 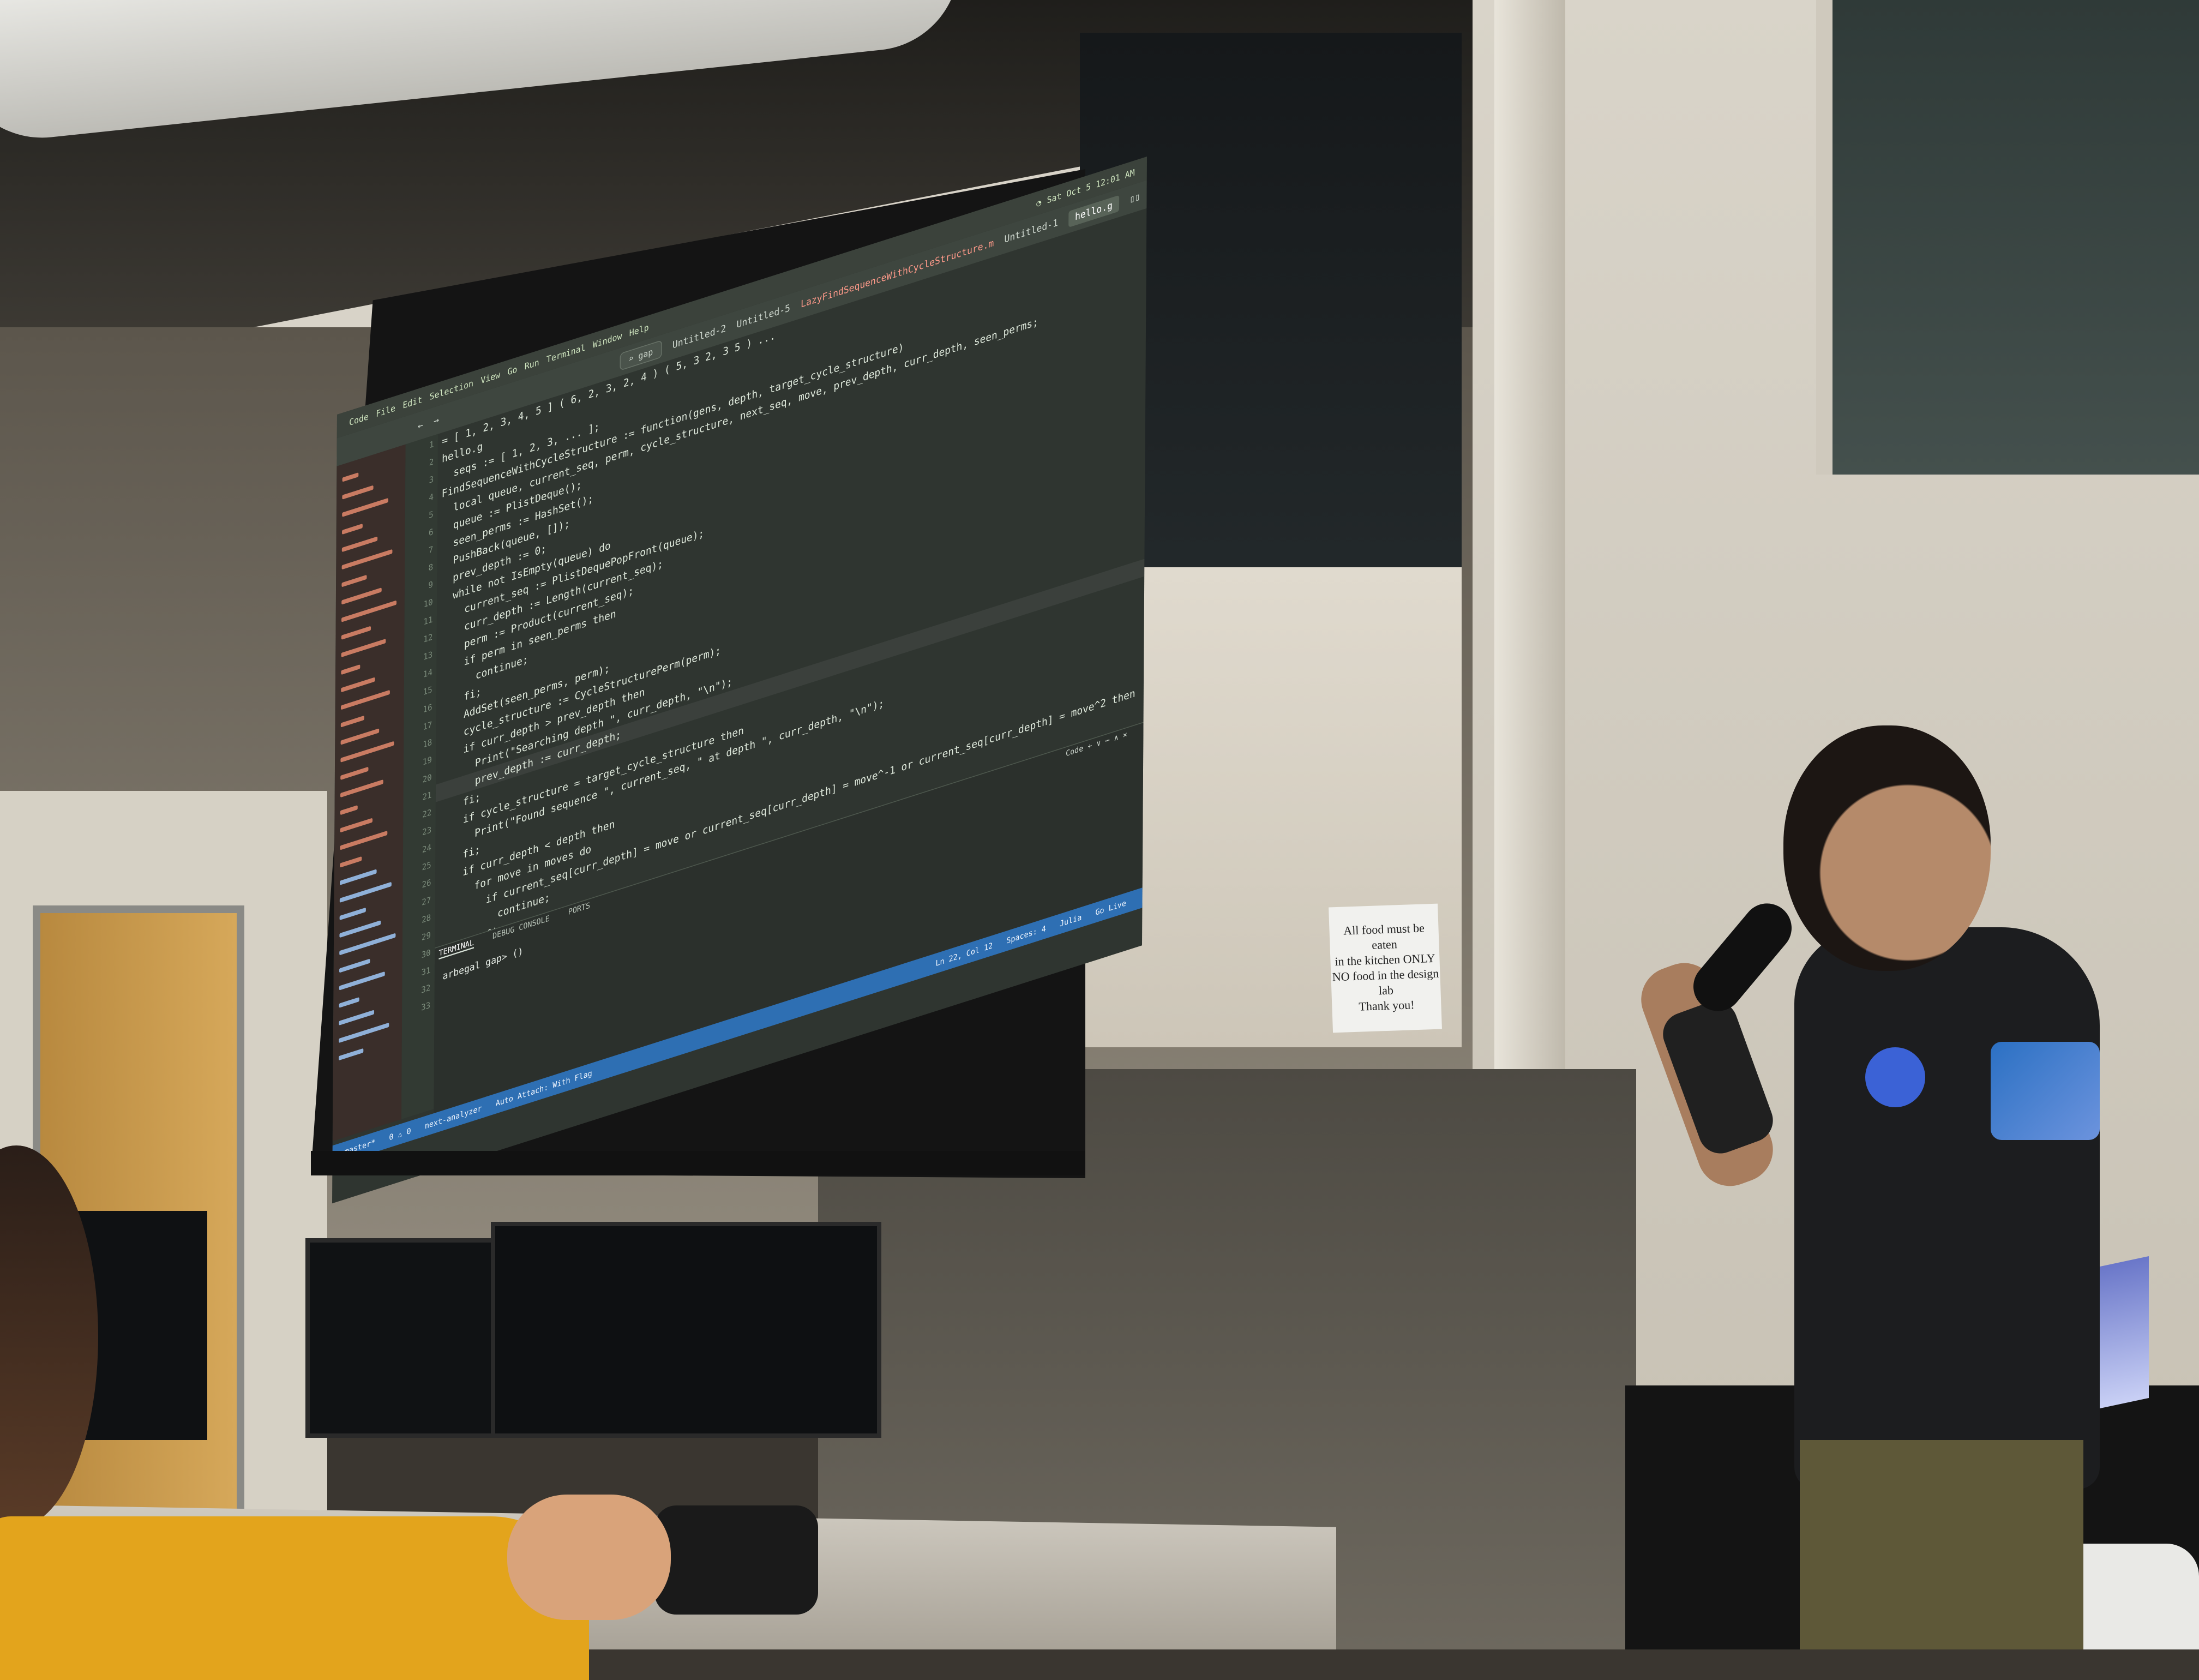 I want to click on bag-on-desk, so click(x=736, y=1560).